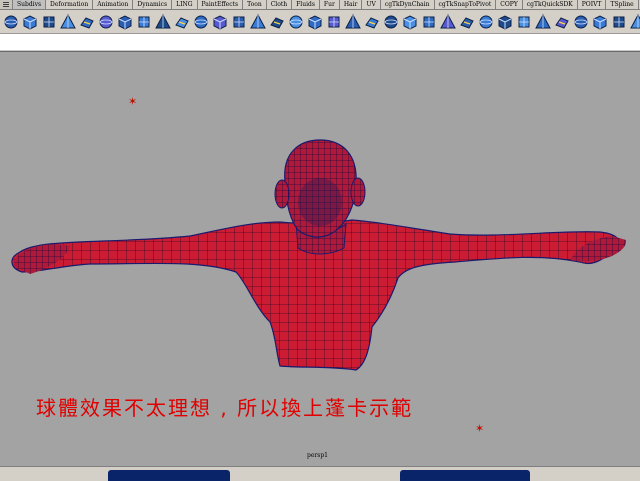 This screenshot has width=640, height=481. What do you see at coordinates (30, 22) in the screenshot?
I see `cube-icon` at bounding box center [30, 22].